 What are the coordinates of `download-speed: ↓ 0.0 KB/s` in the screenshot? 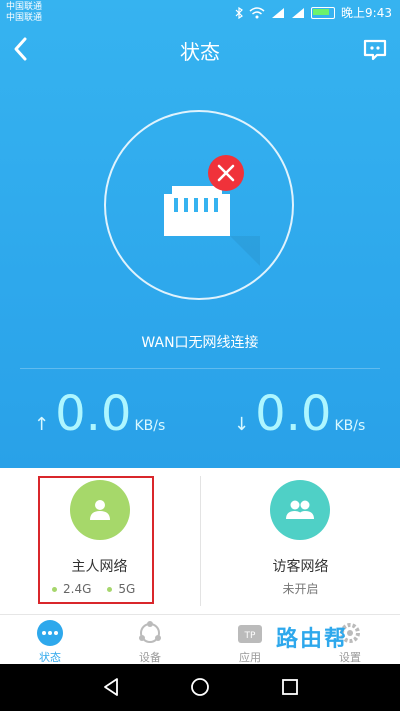 It's located at (299, 414).